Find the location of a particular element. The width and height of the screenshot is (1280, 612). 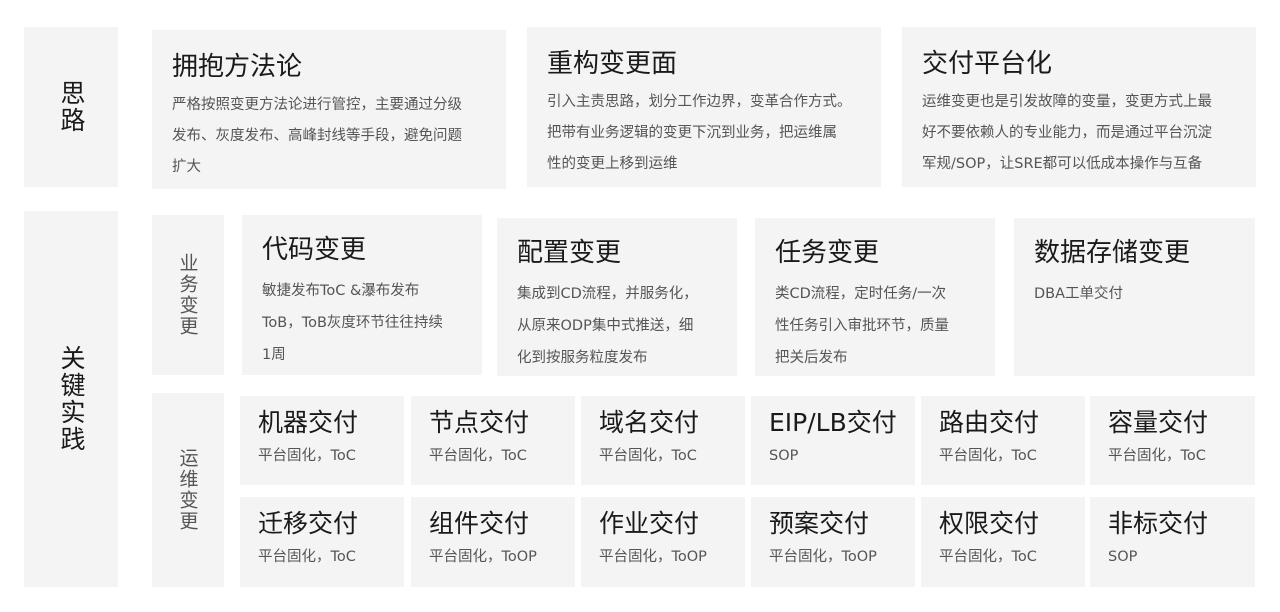

card-title: 交付平台化 is located at coordinates (987, 64).